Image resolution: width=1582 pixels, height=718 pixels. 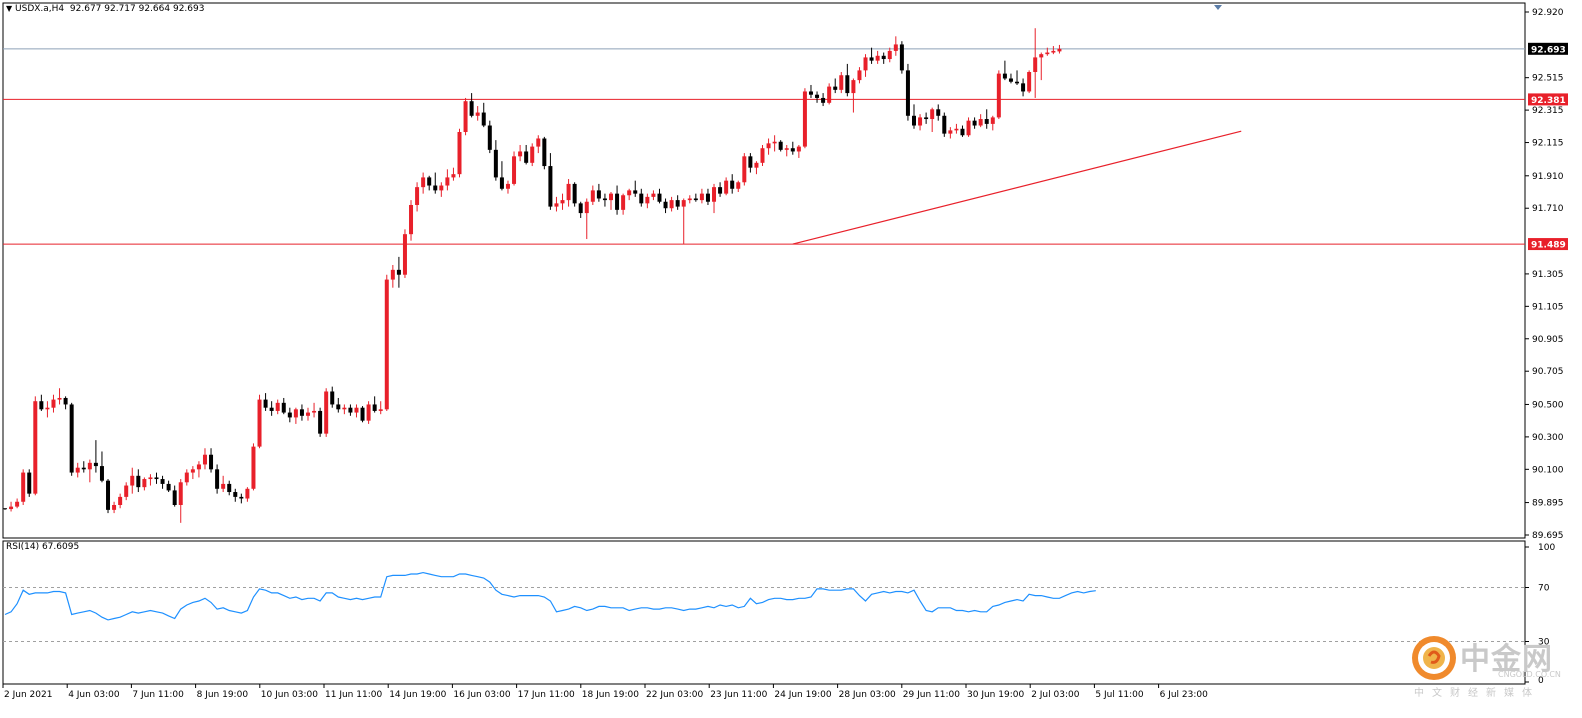 I want to click on ohlc-readout: 92.677 92.717 92.664 92.693, so click(x=137, y=9).